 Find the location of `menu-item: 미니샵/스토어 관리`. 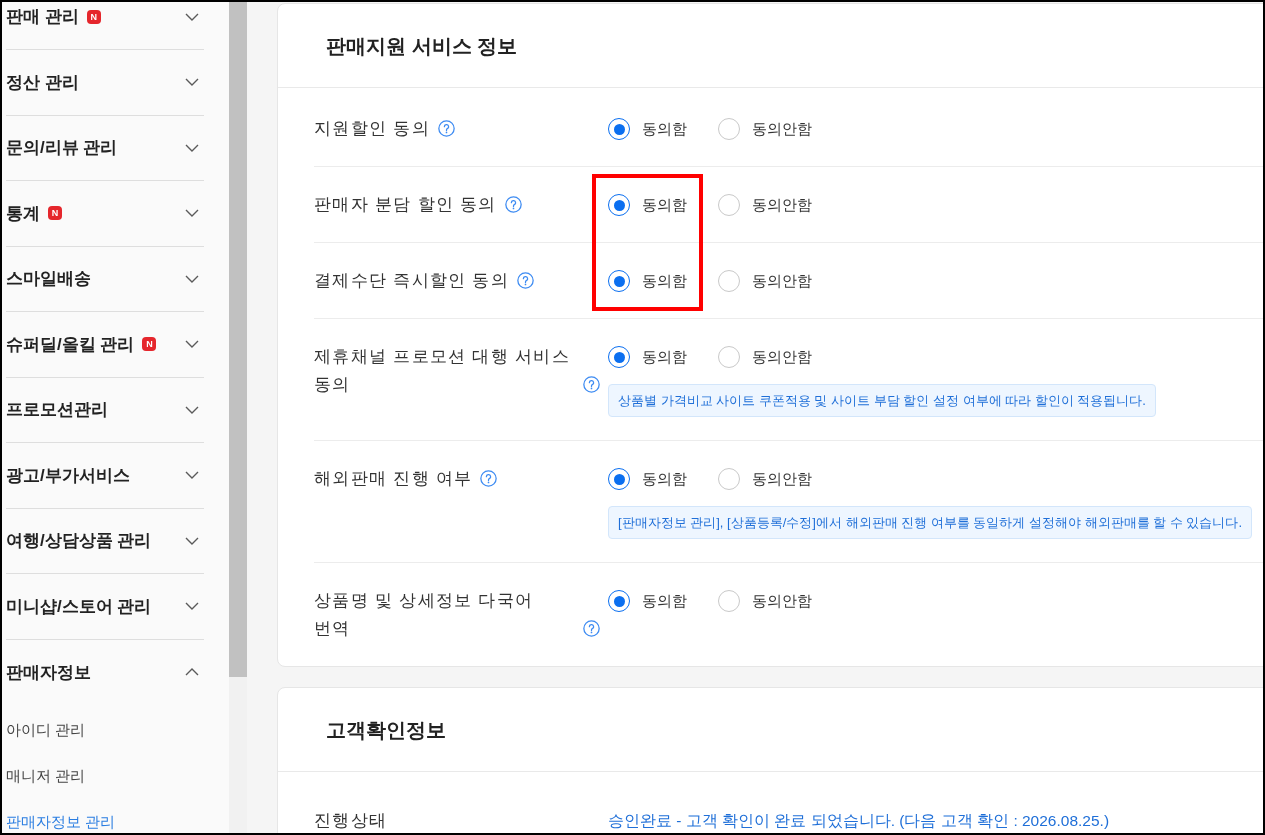

menu-item: 미니샵/스토어 관리 is located at coordinates (105, 607).